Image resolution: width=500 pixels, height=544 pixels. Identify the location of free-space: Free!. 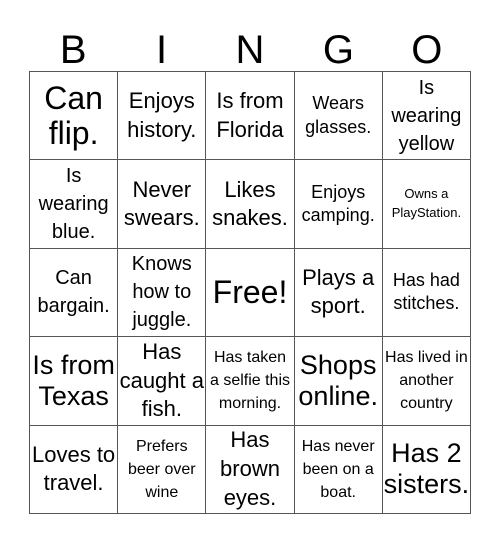
(250, 293).